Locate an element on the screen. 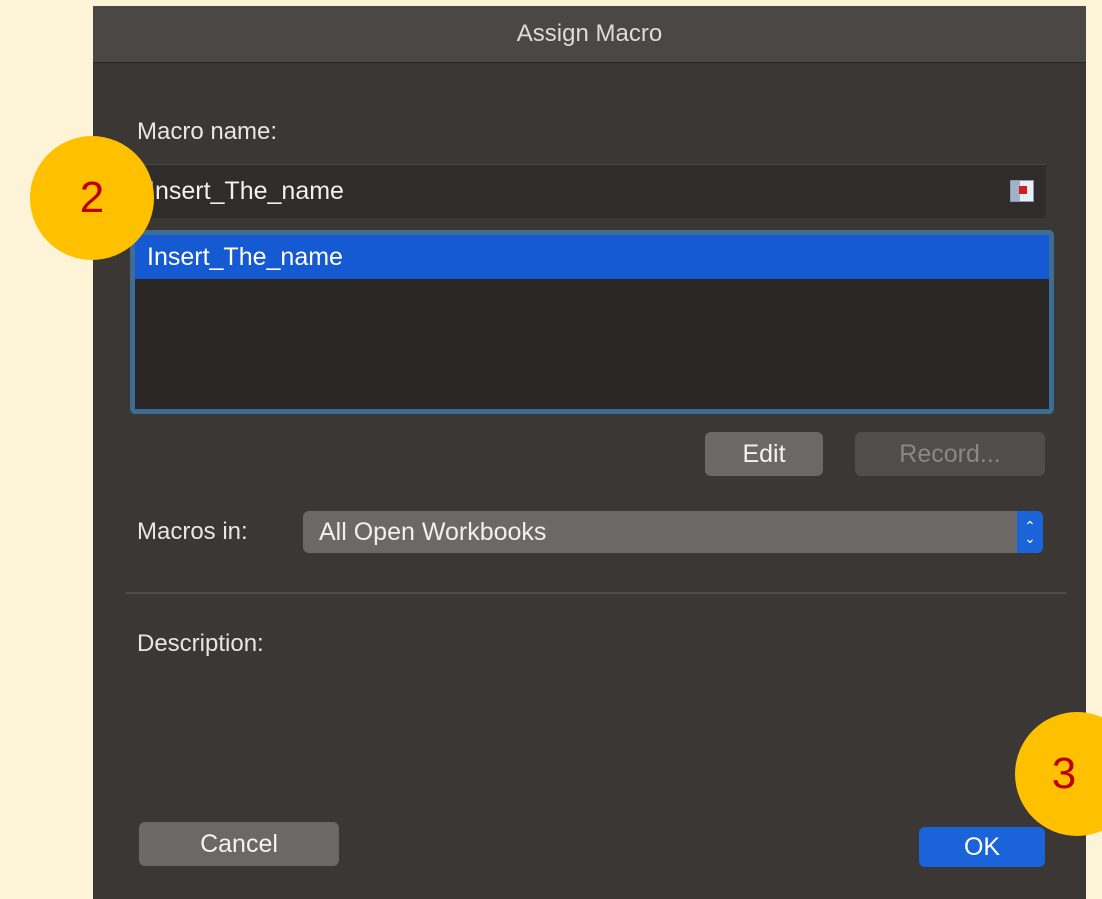  dialog-title: Assign Macro is located at coordinates (589, 34).